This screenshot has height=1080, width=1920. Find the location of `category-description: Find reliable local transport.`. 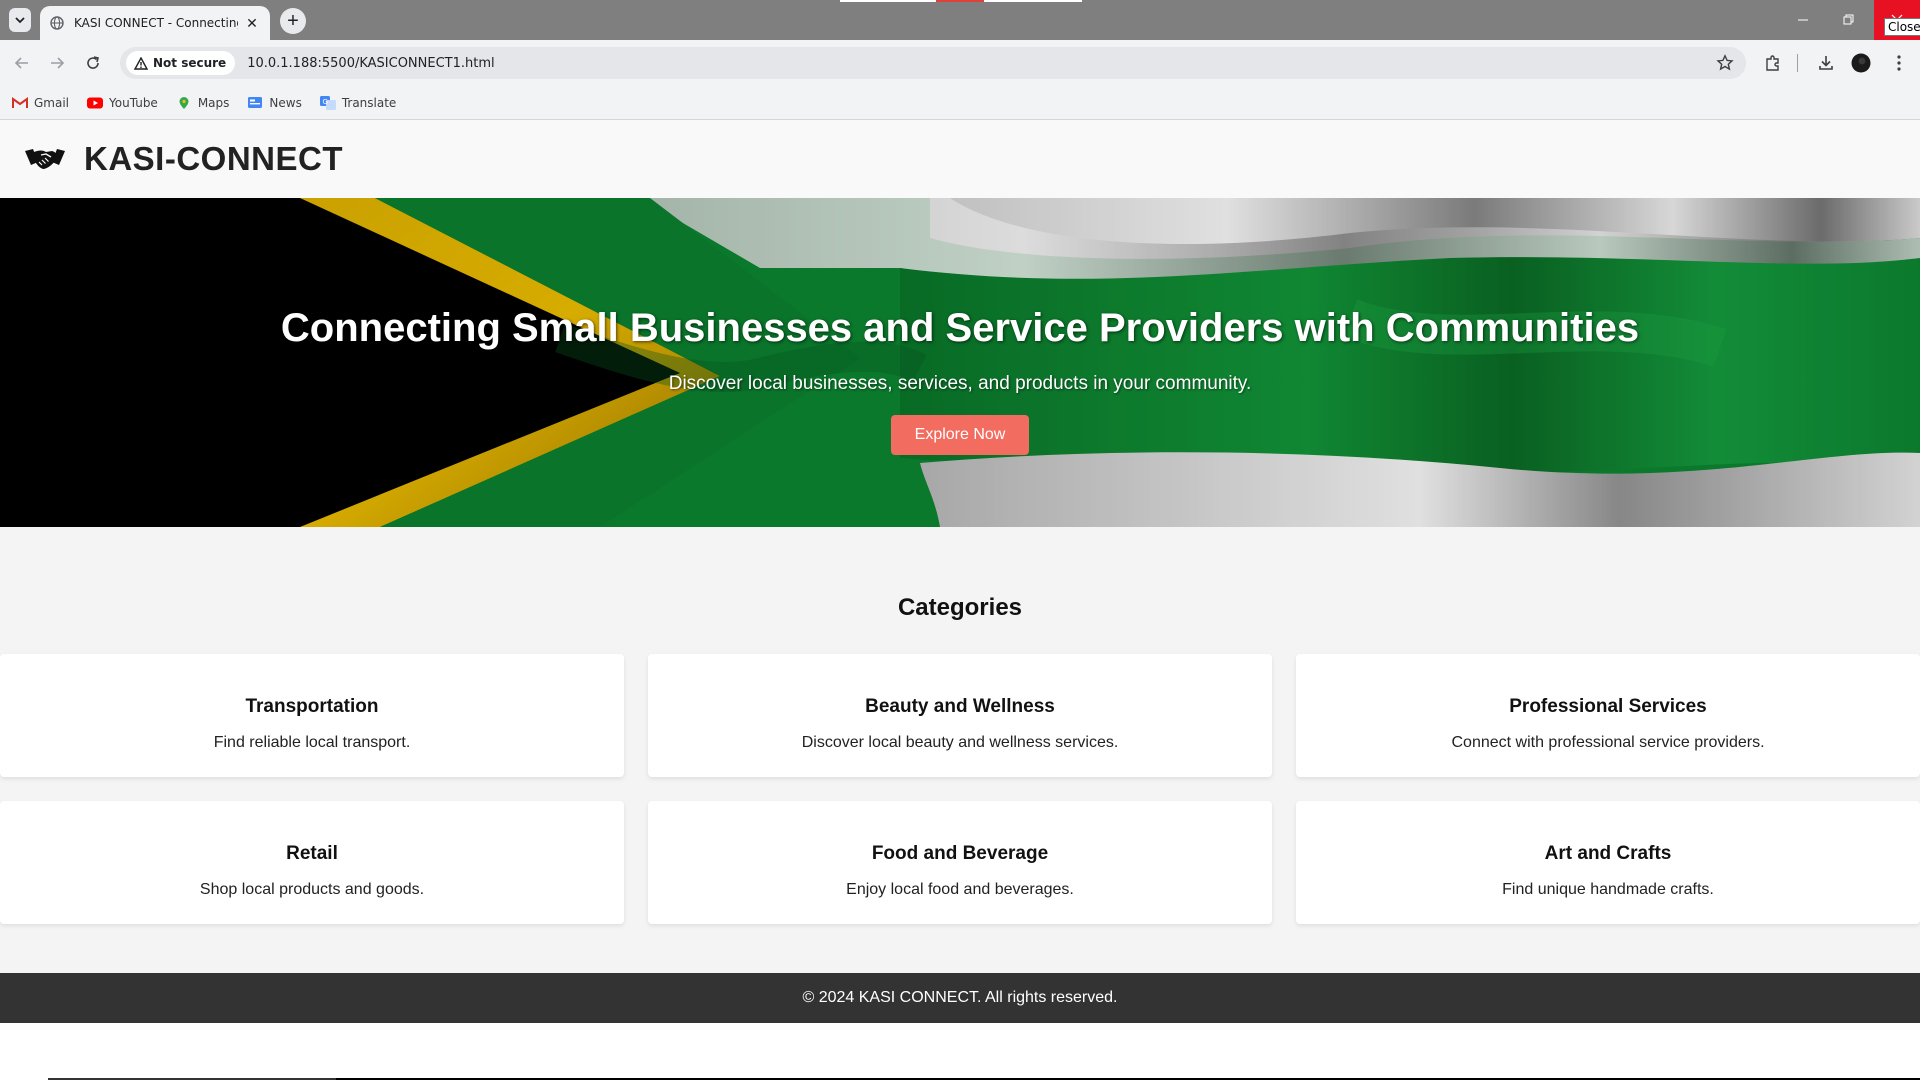

category-description: Find reliable local transport. is located at coordinates (312, 742).